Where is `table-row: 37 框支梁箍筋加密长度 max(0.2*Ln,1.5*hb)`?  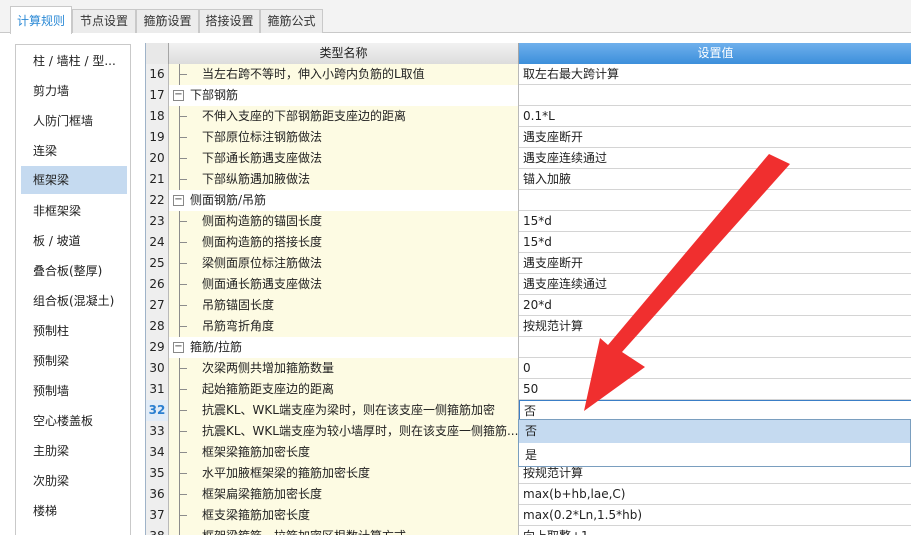
table-row: 37 框支梁箍筋加密长度 max(0.2*Ln,1.5*hb) is located at coordinates (528, 515).